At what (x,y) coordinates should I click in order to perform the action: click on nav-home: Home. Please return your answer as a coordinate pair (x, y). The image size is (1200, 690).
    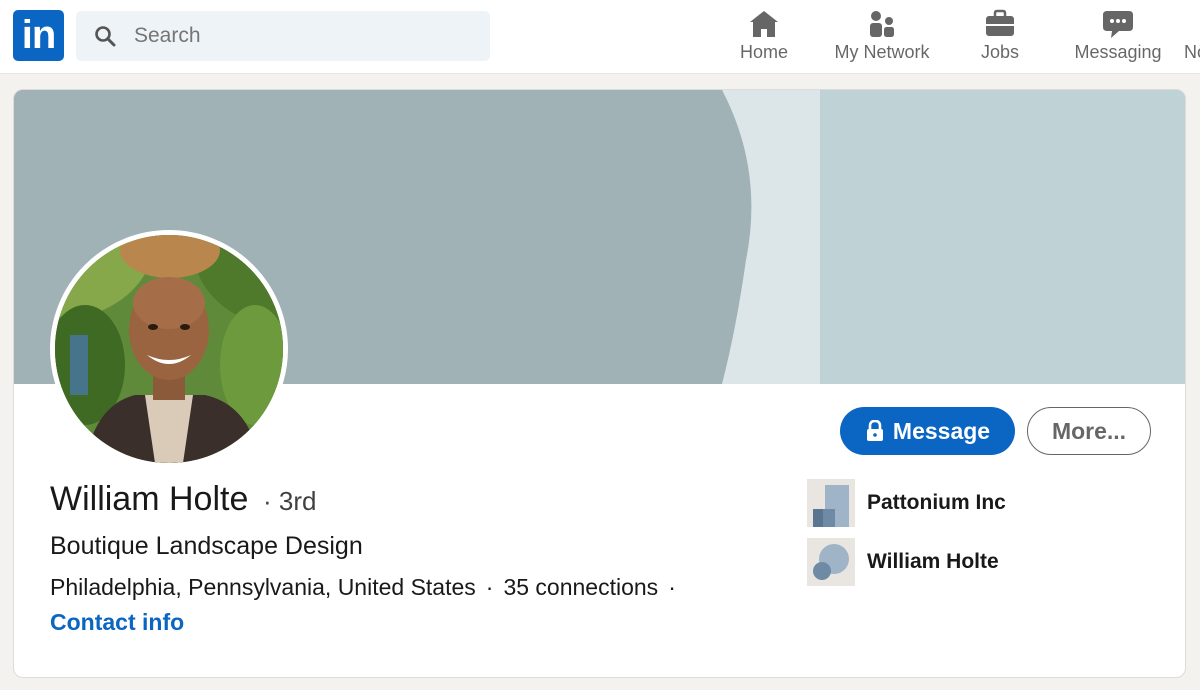
    Looking at the image, I should click on (764, 37).